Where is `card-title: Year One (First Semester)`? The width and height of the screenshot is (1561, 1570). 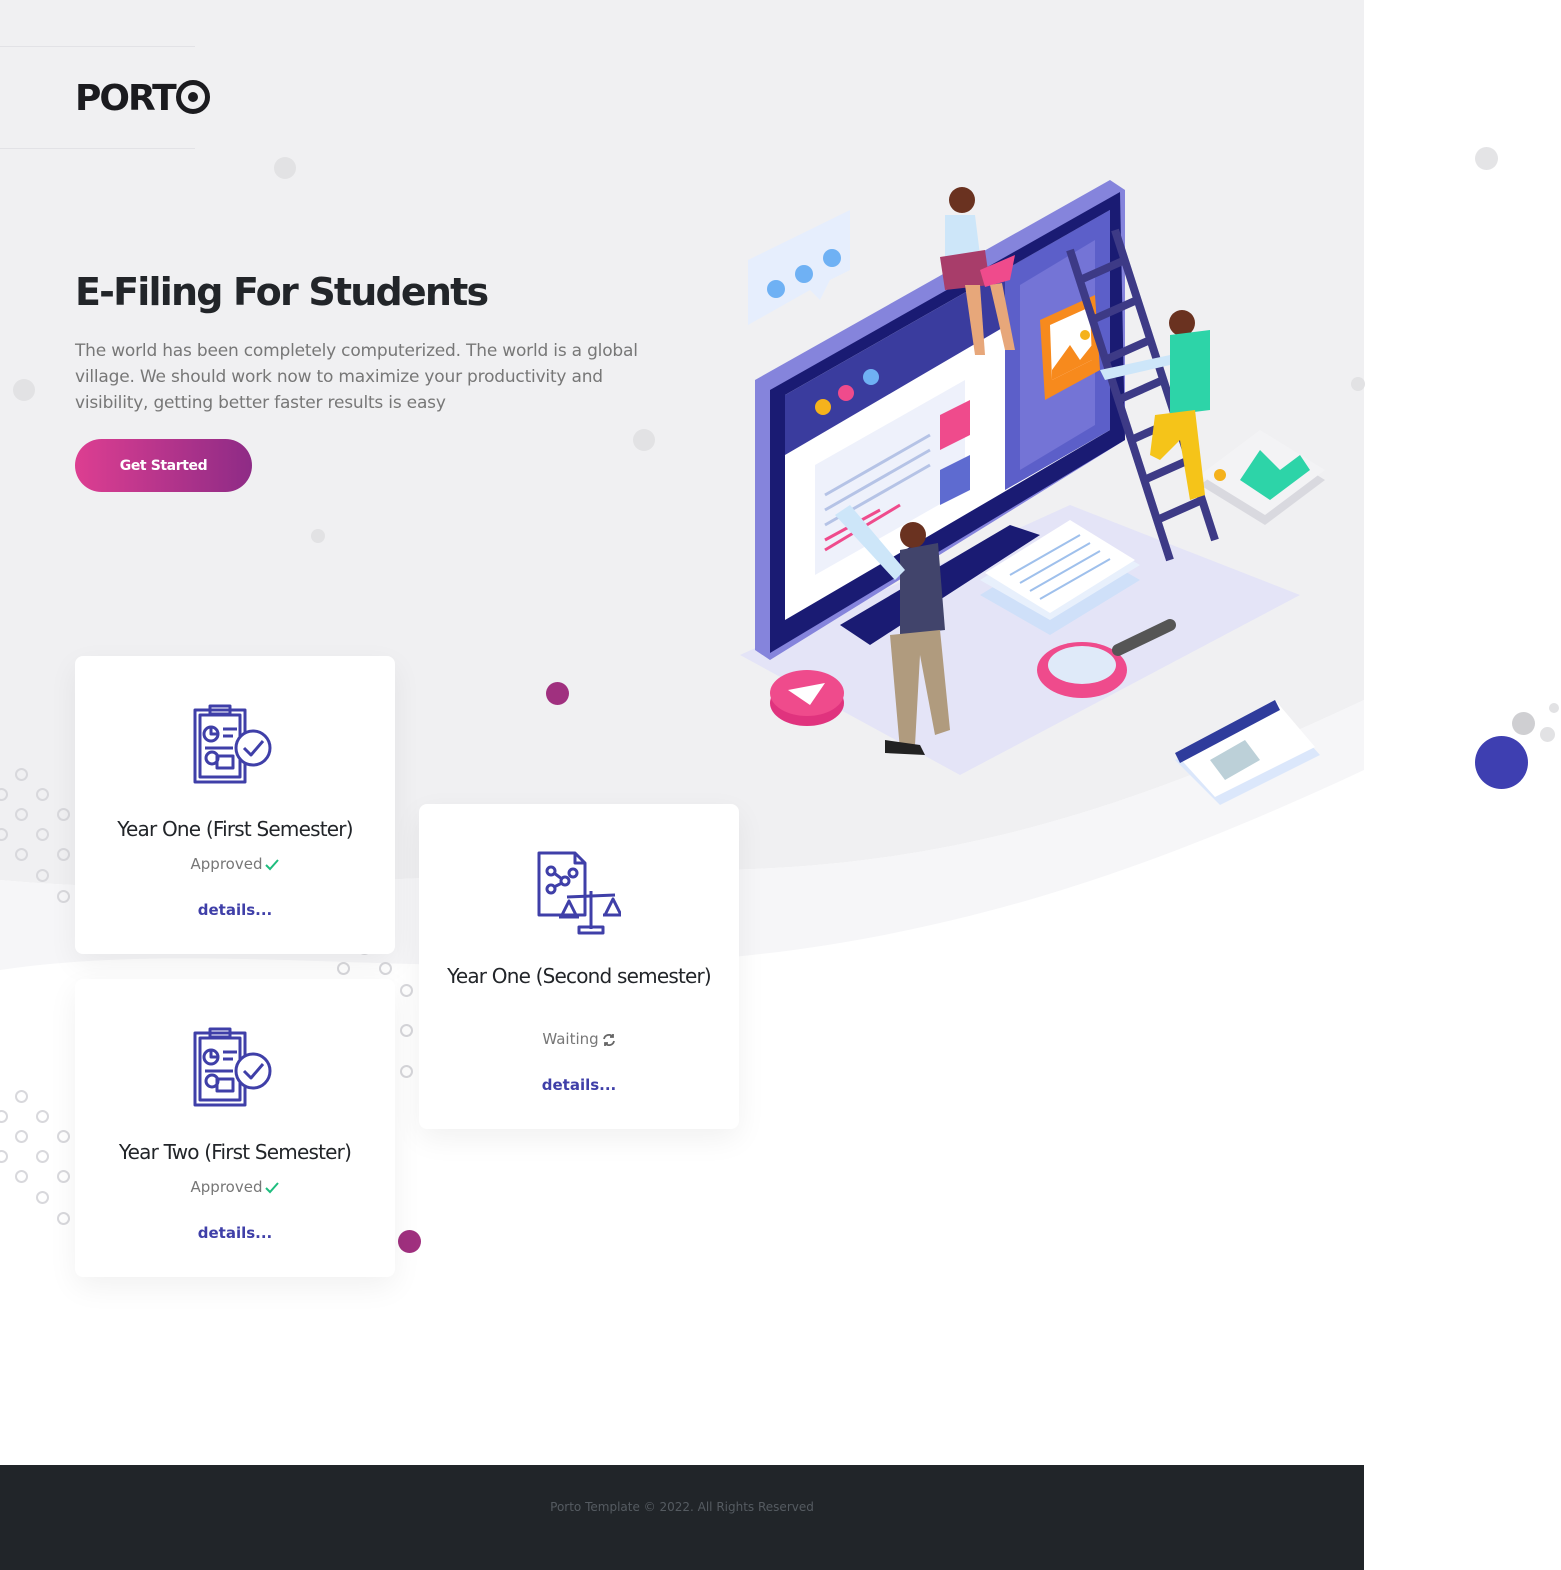
card-title: Year One (First Semester) is located at coordinates (235, 829).